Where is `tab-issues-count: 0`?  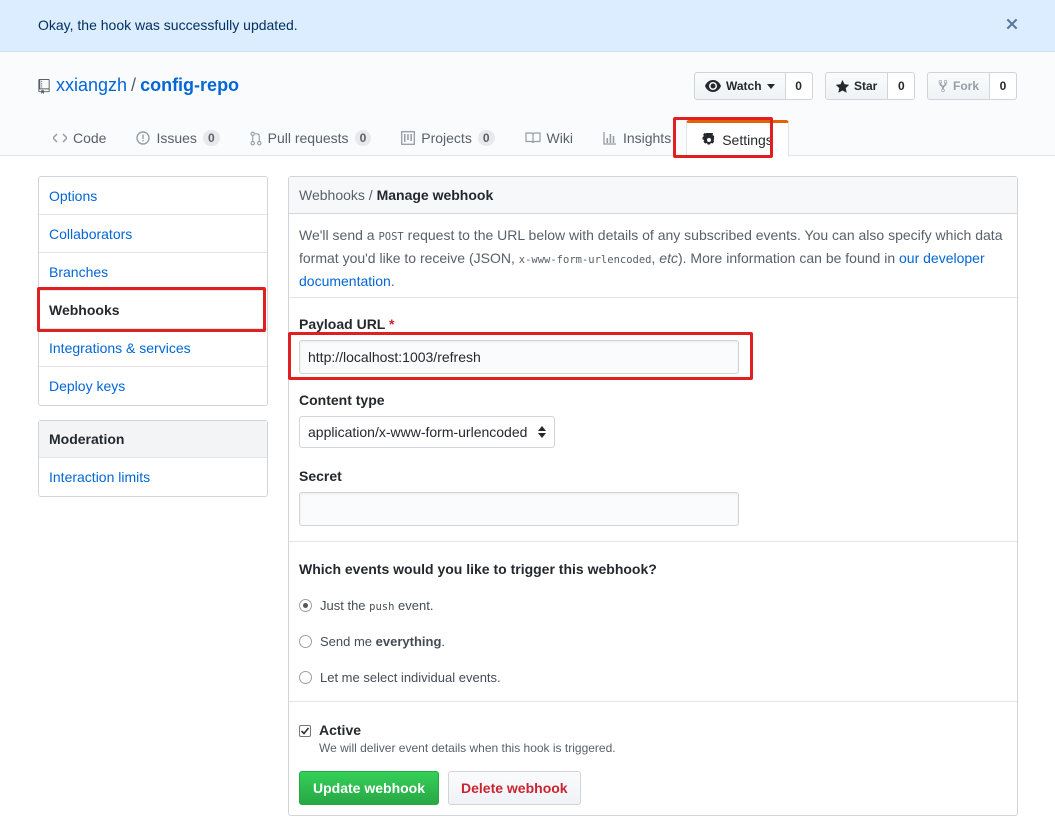
tab-issues-count: 0 is located at coordinates (211, 138).